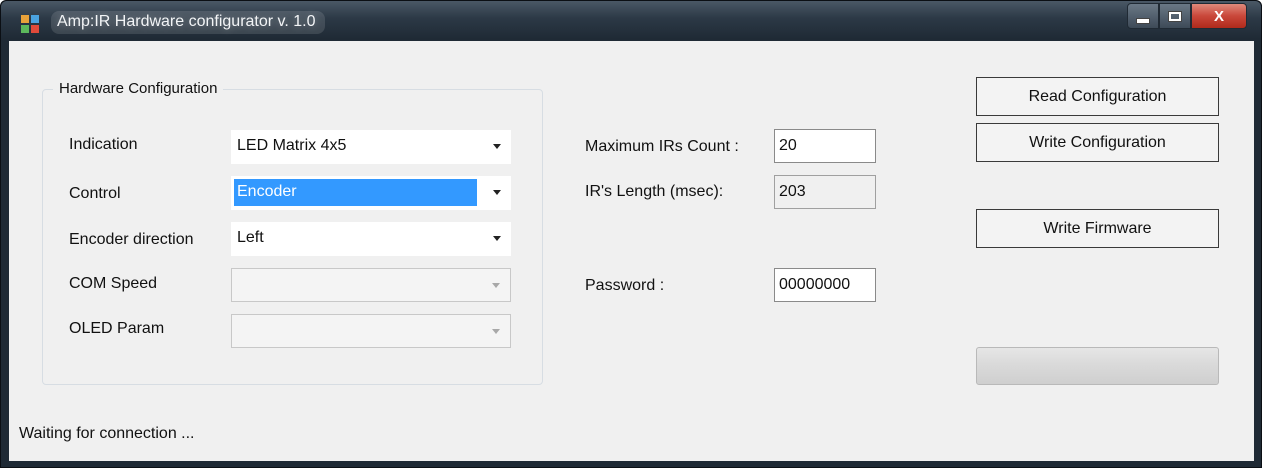 The image size is (1262, 468). Describe the element at coordinates (371, 285) in the screenshot. I see `com-speed-dropdown` at that location.